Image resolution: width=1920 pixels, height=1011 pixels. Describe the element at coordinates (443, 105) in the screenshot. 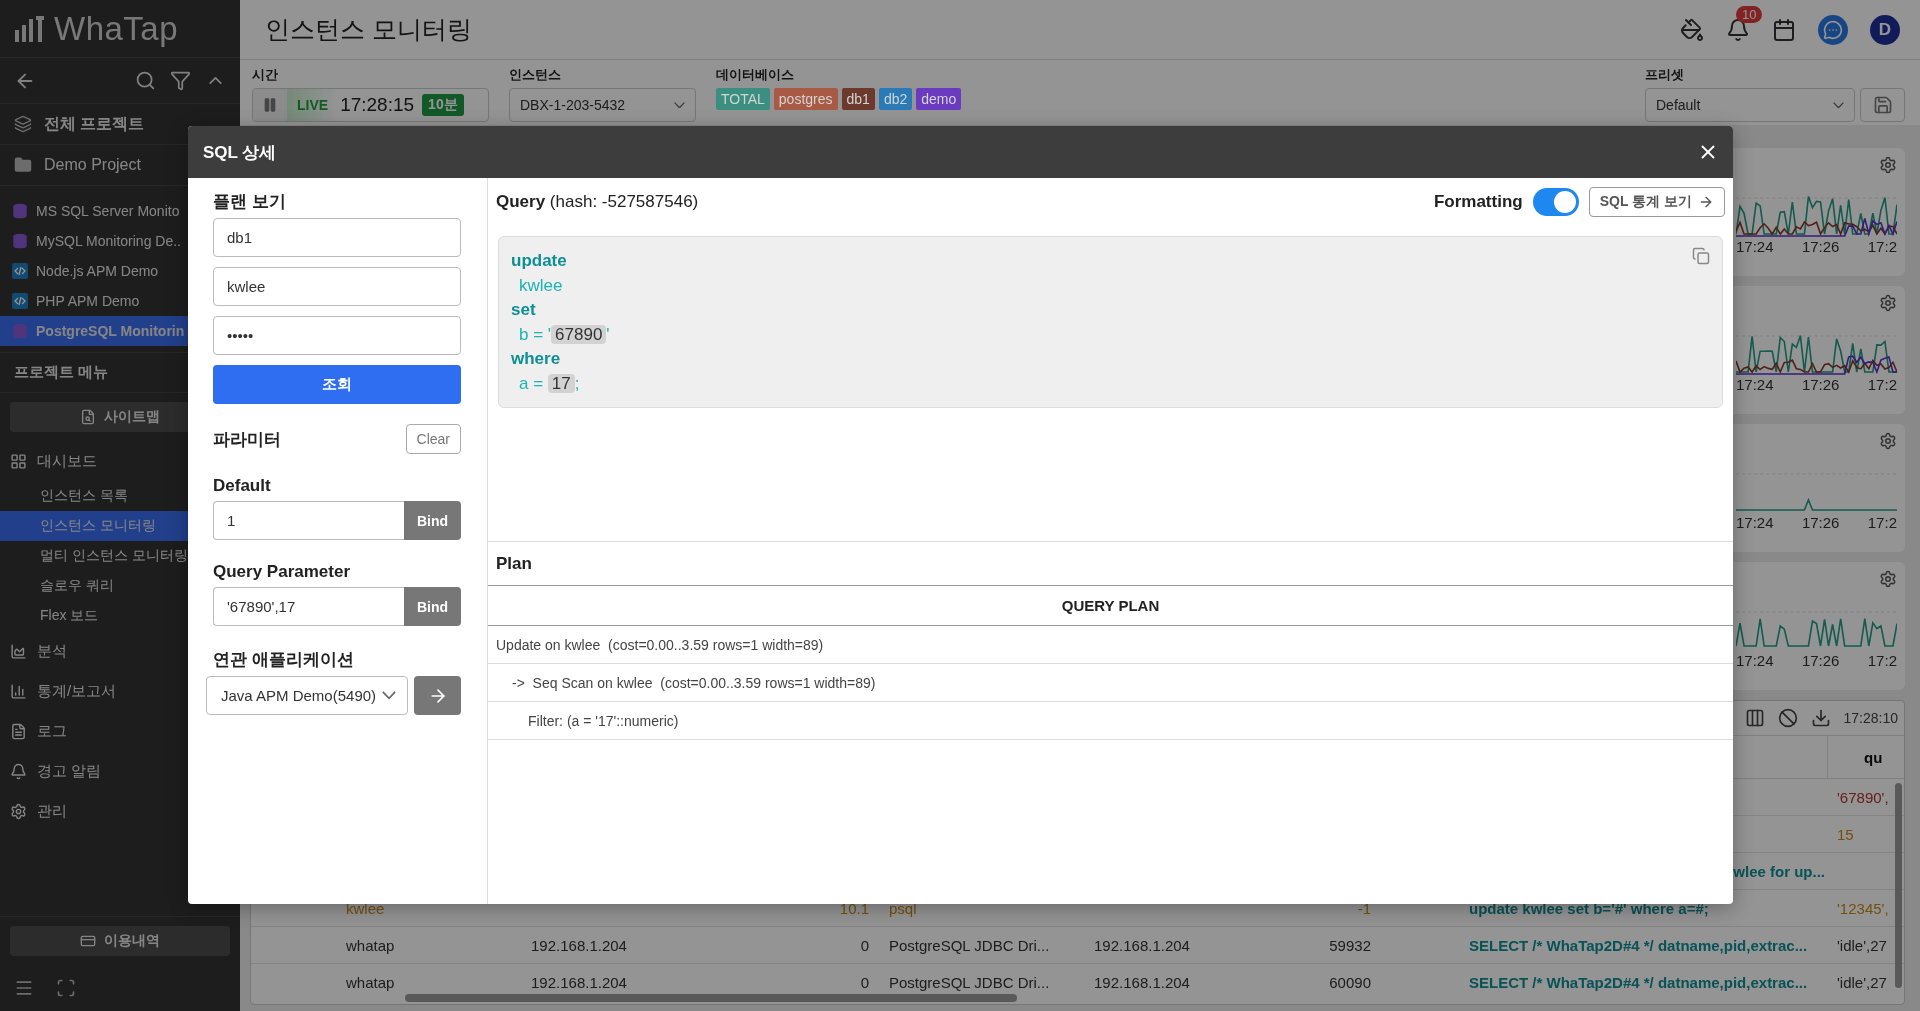

I see `time-range-tag: 10분` at that location.